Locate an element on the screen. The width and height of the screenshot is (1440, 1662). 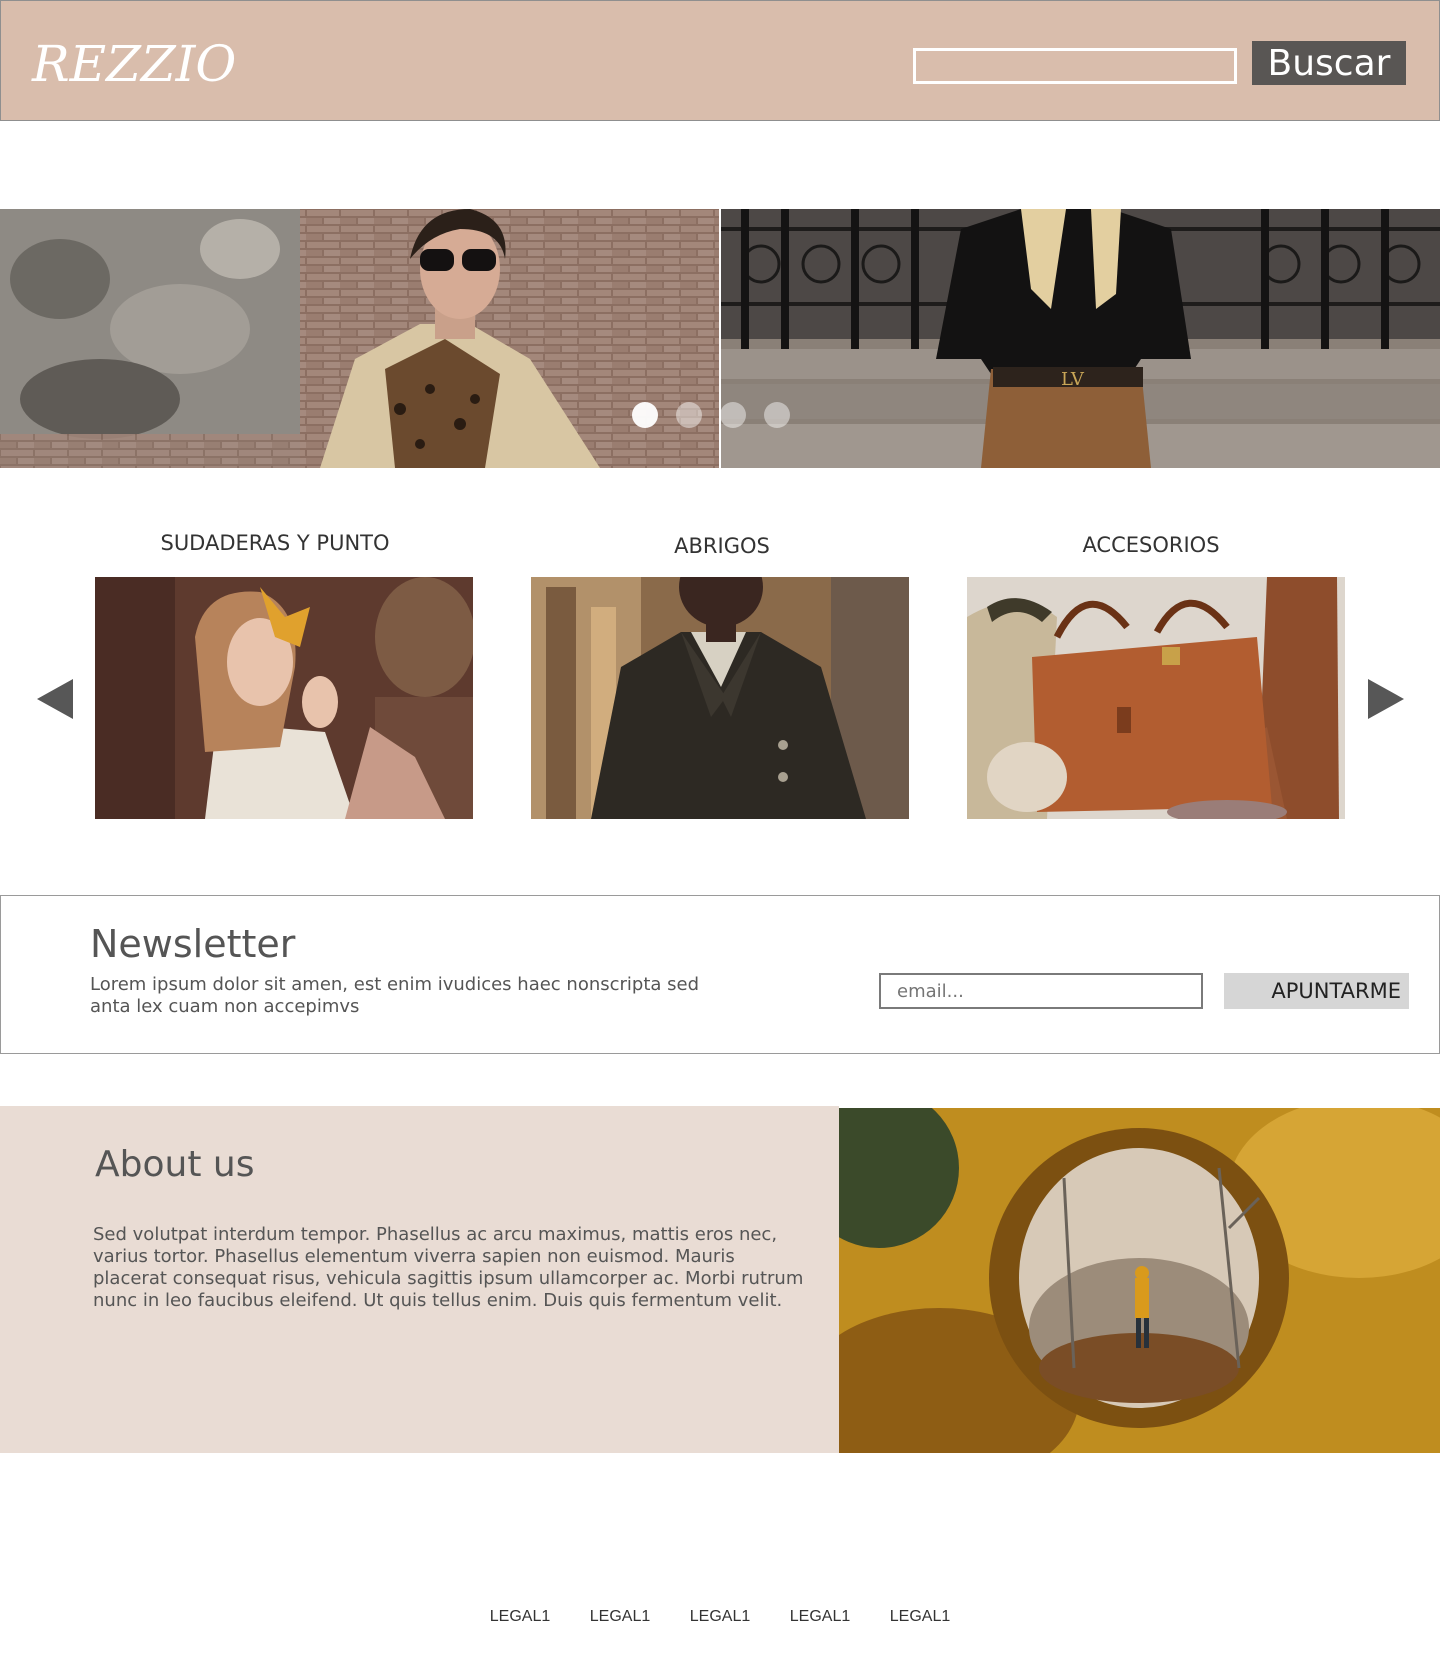
email-field is located at coordinates (1041, 991).